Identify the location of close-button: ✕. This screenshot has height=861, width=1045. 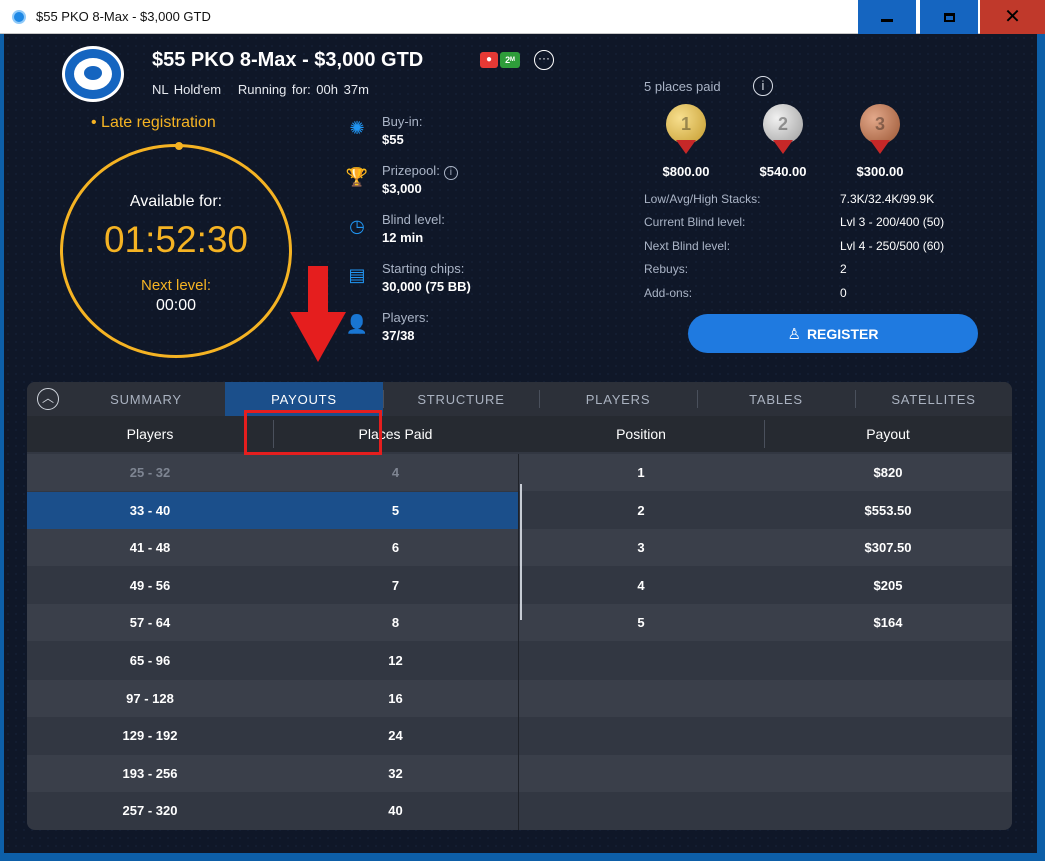
(1012, 17).